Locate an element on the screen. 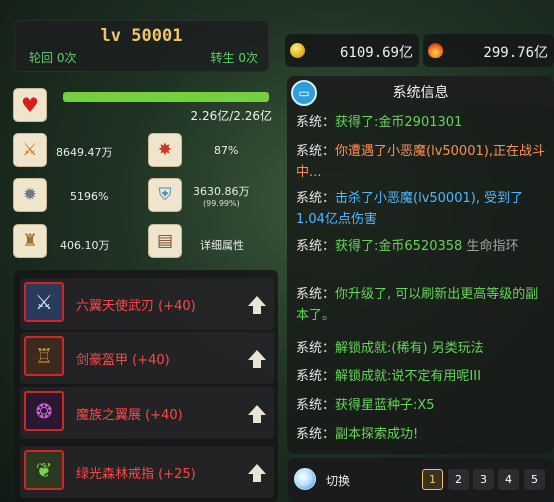  heart-icon: ♥ is located at coordinates (30, 105).